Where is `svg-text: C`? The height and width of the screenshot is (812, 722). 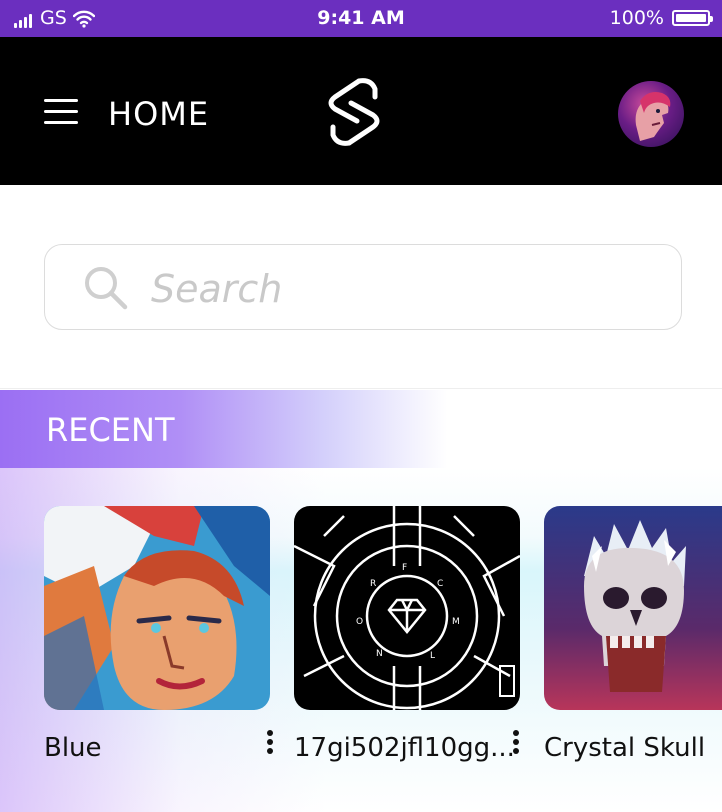 svg-text: C is located at coordinates (440, 584).